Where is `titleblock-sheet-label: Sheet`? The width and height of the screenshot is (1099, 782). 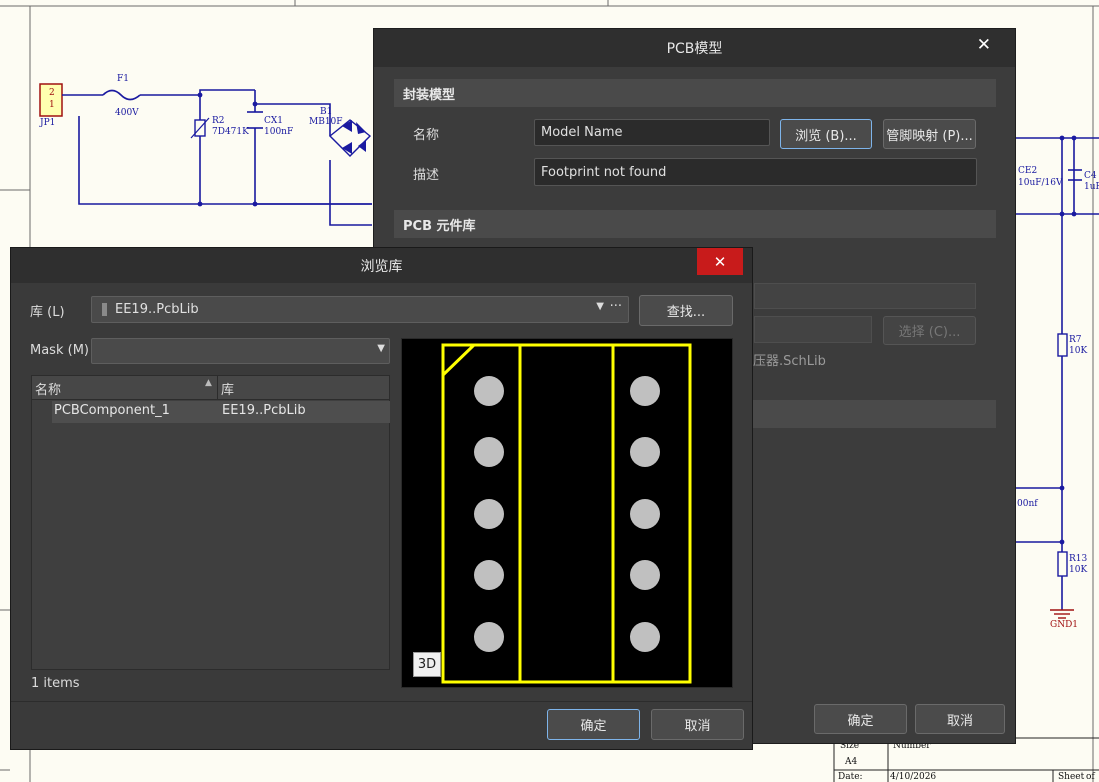
titleblock-sheet-label: Sheet is located at coordinates (1071, 777).